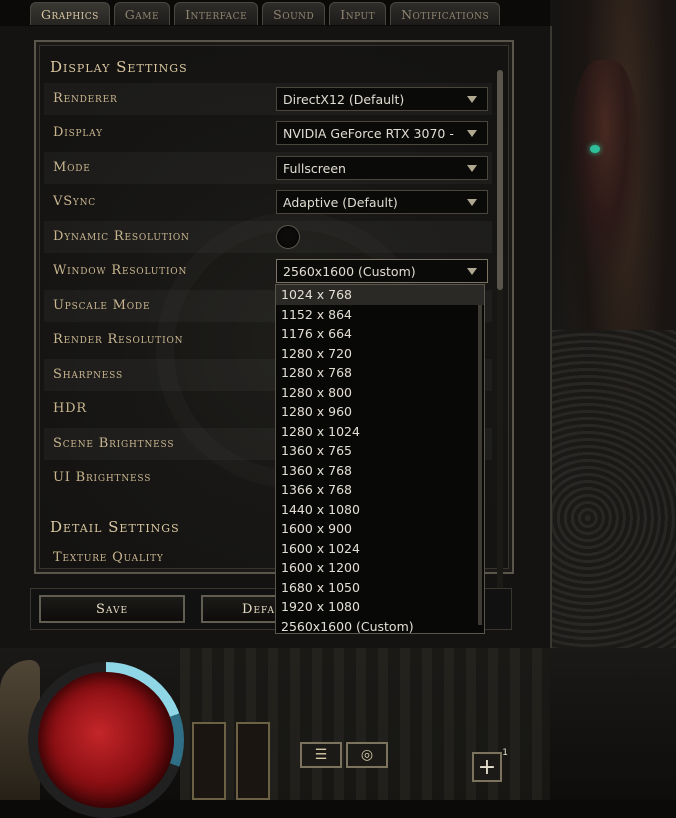  I want to click on renderer-select: DirectX12 (Default), so click(382, 99).